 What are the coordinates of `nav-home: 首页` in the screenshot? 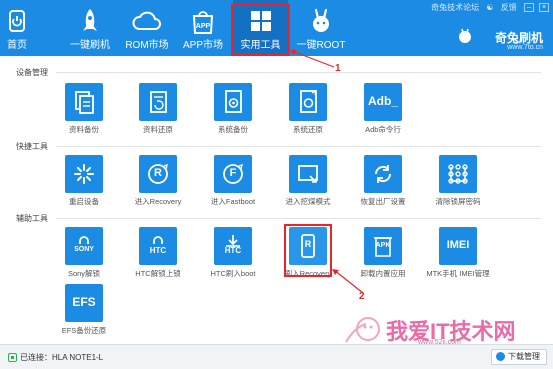 It's located at (17, 28).